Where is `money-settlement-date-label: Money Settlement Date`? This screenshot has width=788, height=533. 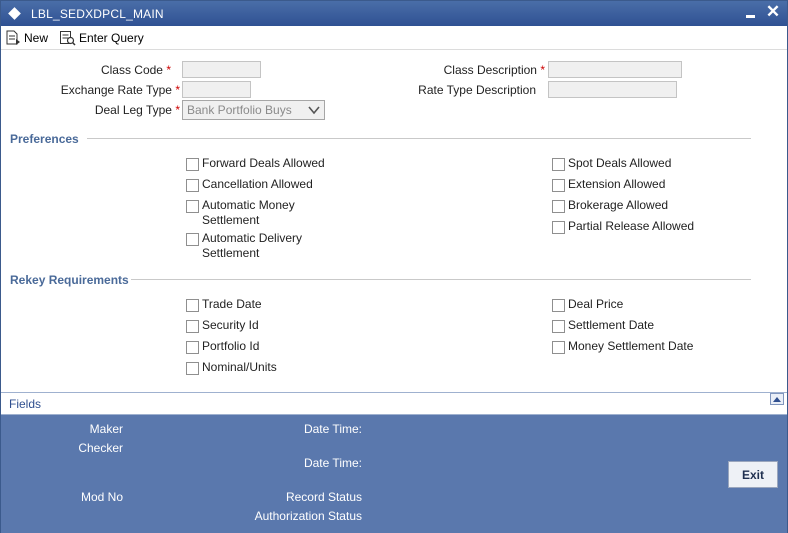
money-settlement-date-label: Money Settlement Date is located at coordinates (631, 346).